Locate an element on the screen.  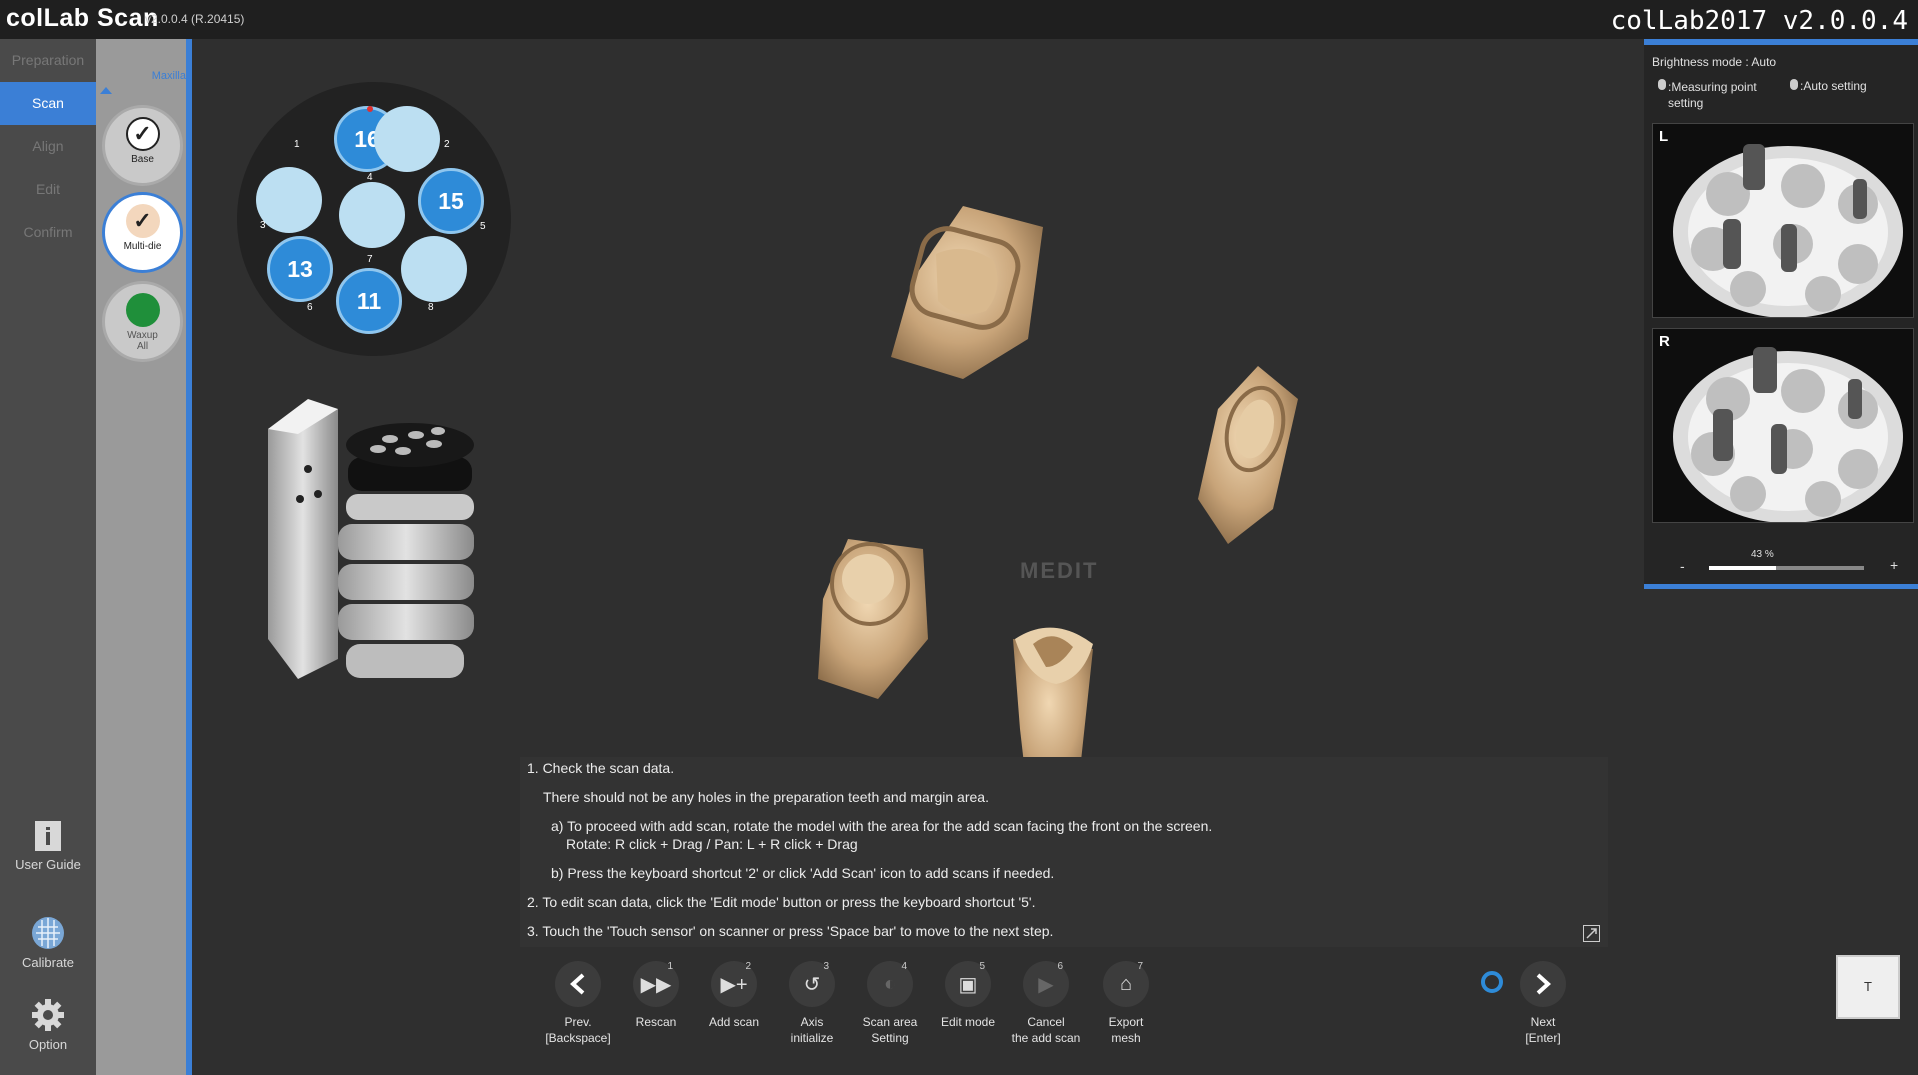
window-title: colLab2017 v2.0.0.4 is located at coordinates (1759, 21).